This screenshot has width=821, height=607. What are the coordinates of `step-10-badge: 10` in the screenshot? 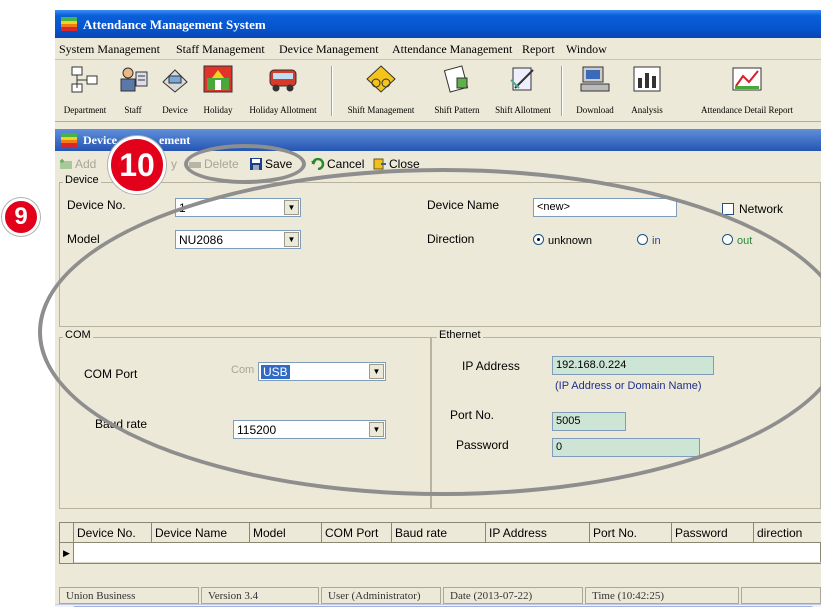 It's located at (137, 165).